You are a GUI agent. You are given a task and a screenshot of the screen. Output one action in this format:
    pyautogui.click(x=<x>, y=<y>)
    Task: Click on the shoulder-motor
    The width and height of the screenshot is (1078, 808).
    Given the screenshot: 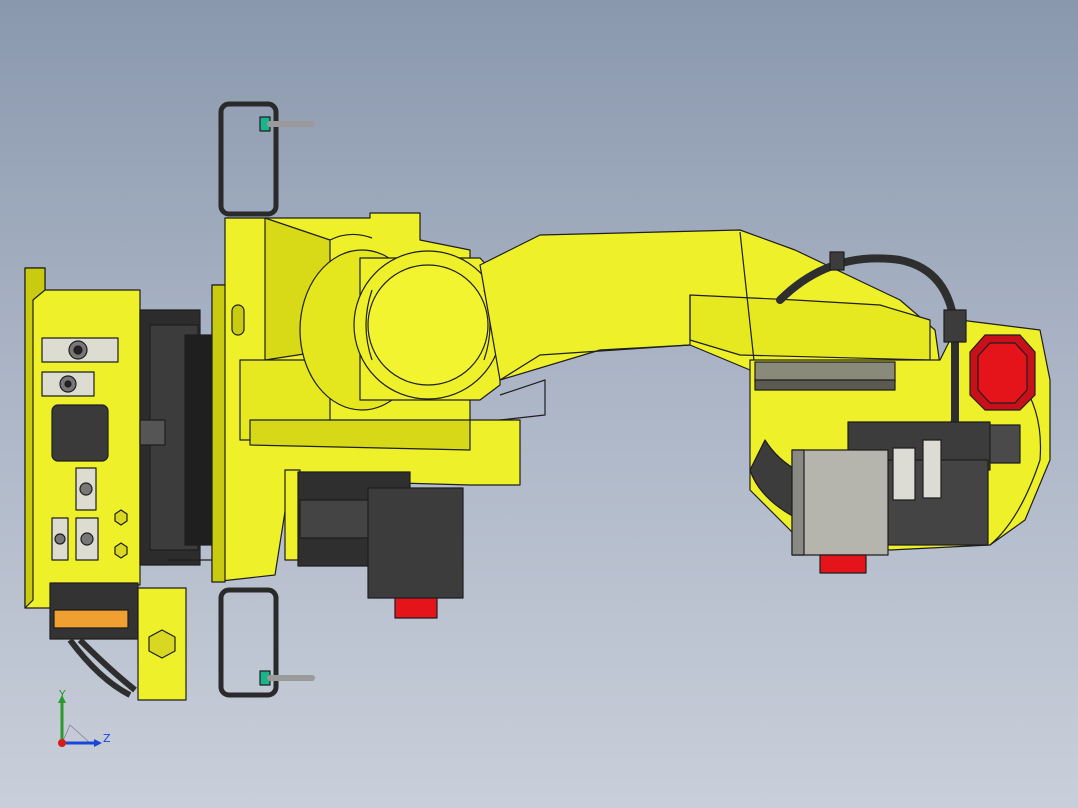 What is the action you would take?
    pyautogui.click(x=374, y=544)
    